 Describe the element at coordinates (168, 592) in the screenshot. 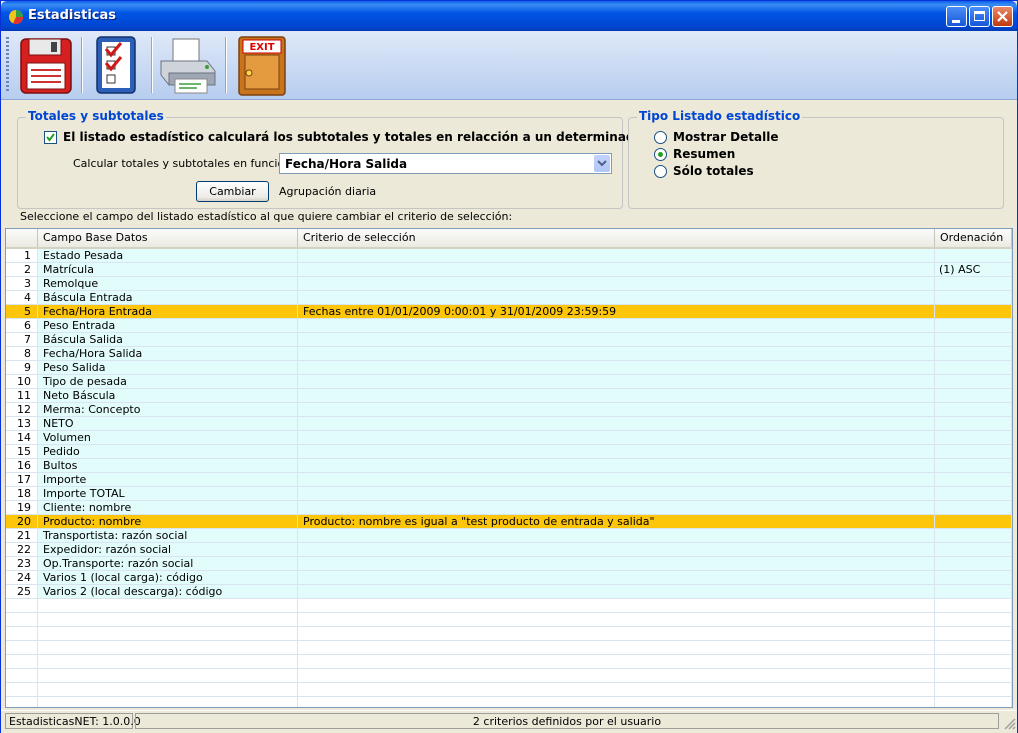

I see `field-cell: Varios 2 (local descarga): código` at that location.